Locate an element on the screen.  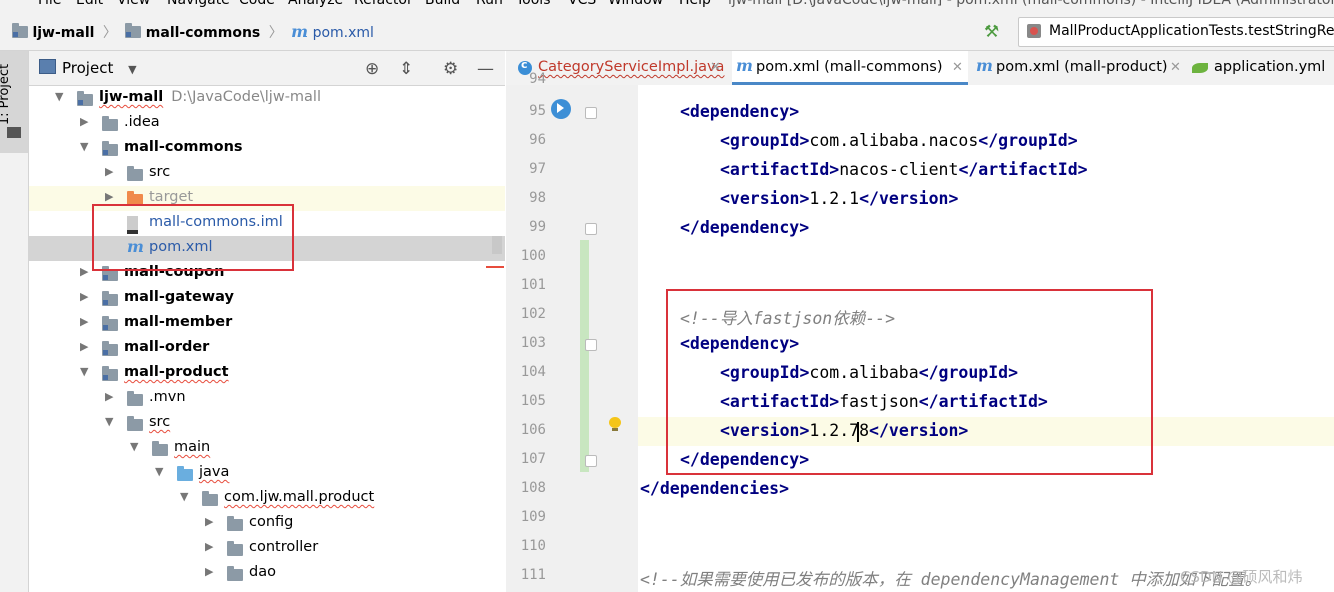
menu-item-edit: Edit is located at coordinates (89, 4).